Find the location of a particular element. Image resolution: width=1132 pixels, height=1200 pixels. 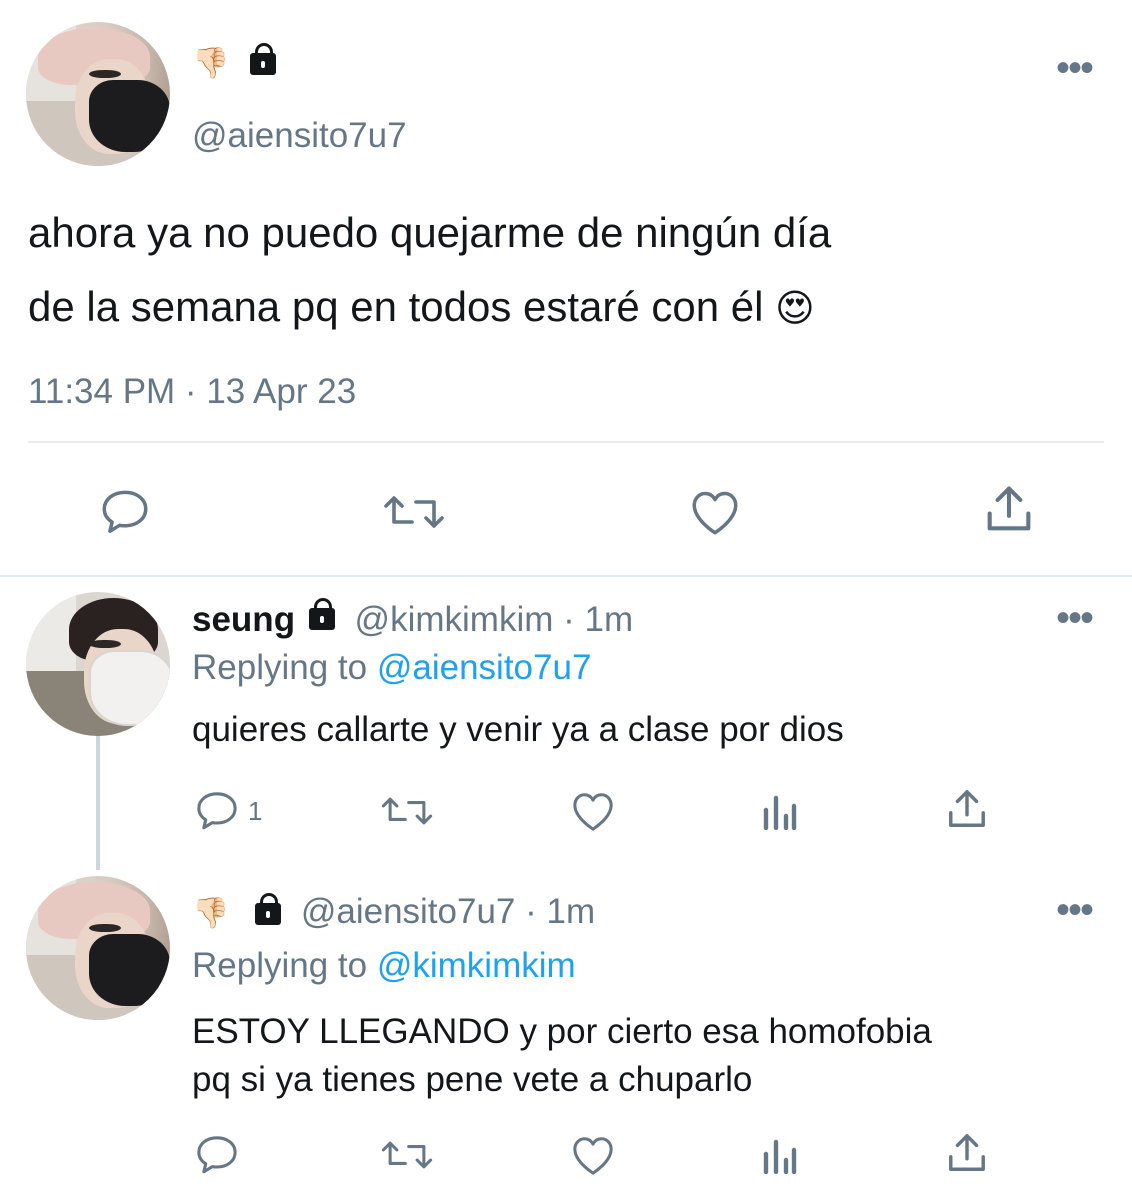

main-tweet-line-2-text: de la semana pq en todos estaré con él is located at coordinates (396, 306).